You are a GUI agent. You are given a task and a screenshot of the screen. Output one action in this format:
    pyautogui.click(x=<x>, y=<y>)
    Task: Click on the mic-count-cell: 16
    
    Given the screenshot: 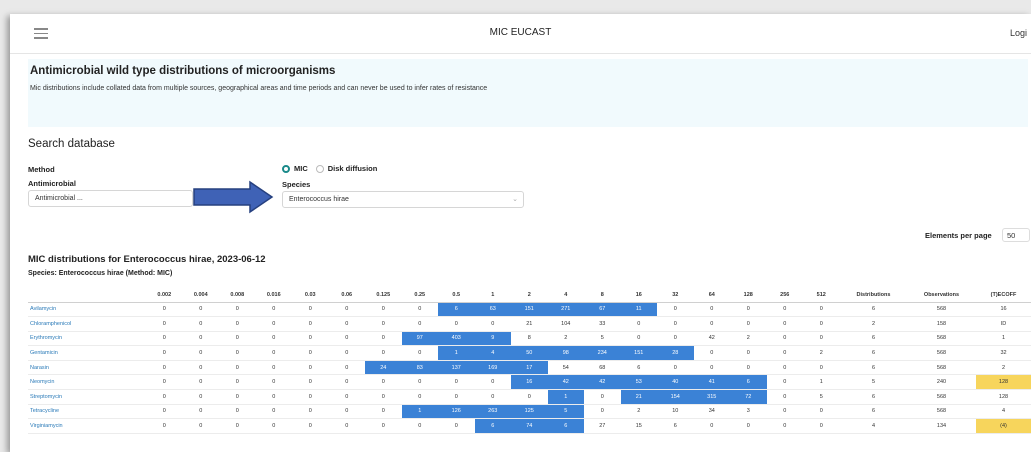 What is the action you would take?
    pyautogui.click(x=529, y=382)
    